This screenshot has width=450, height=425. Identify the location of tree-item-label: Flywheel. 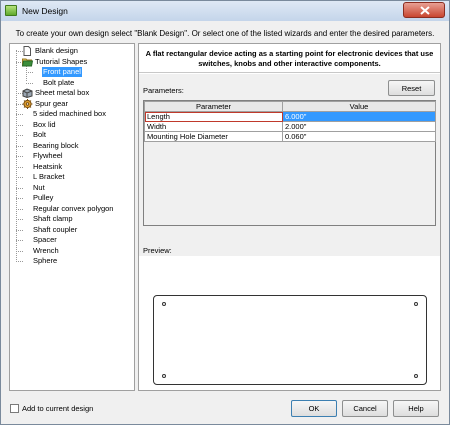
(48, 155).